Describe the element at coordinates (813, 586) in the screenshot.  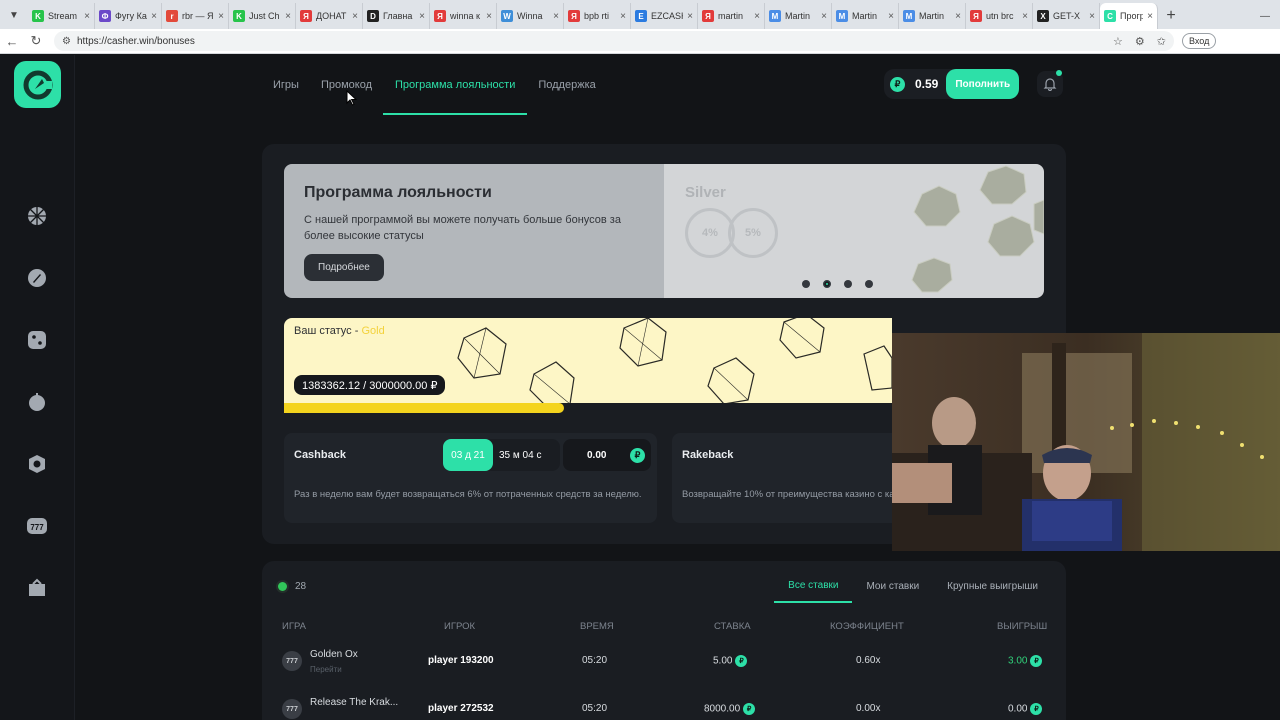
I see `tab-all-bets: Все ставки` at that location.